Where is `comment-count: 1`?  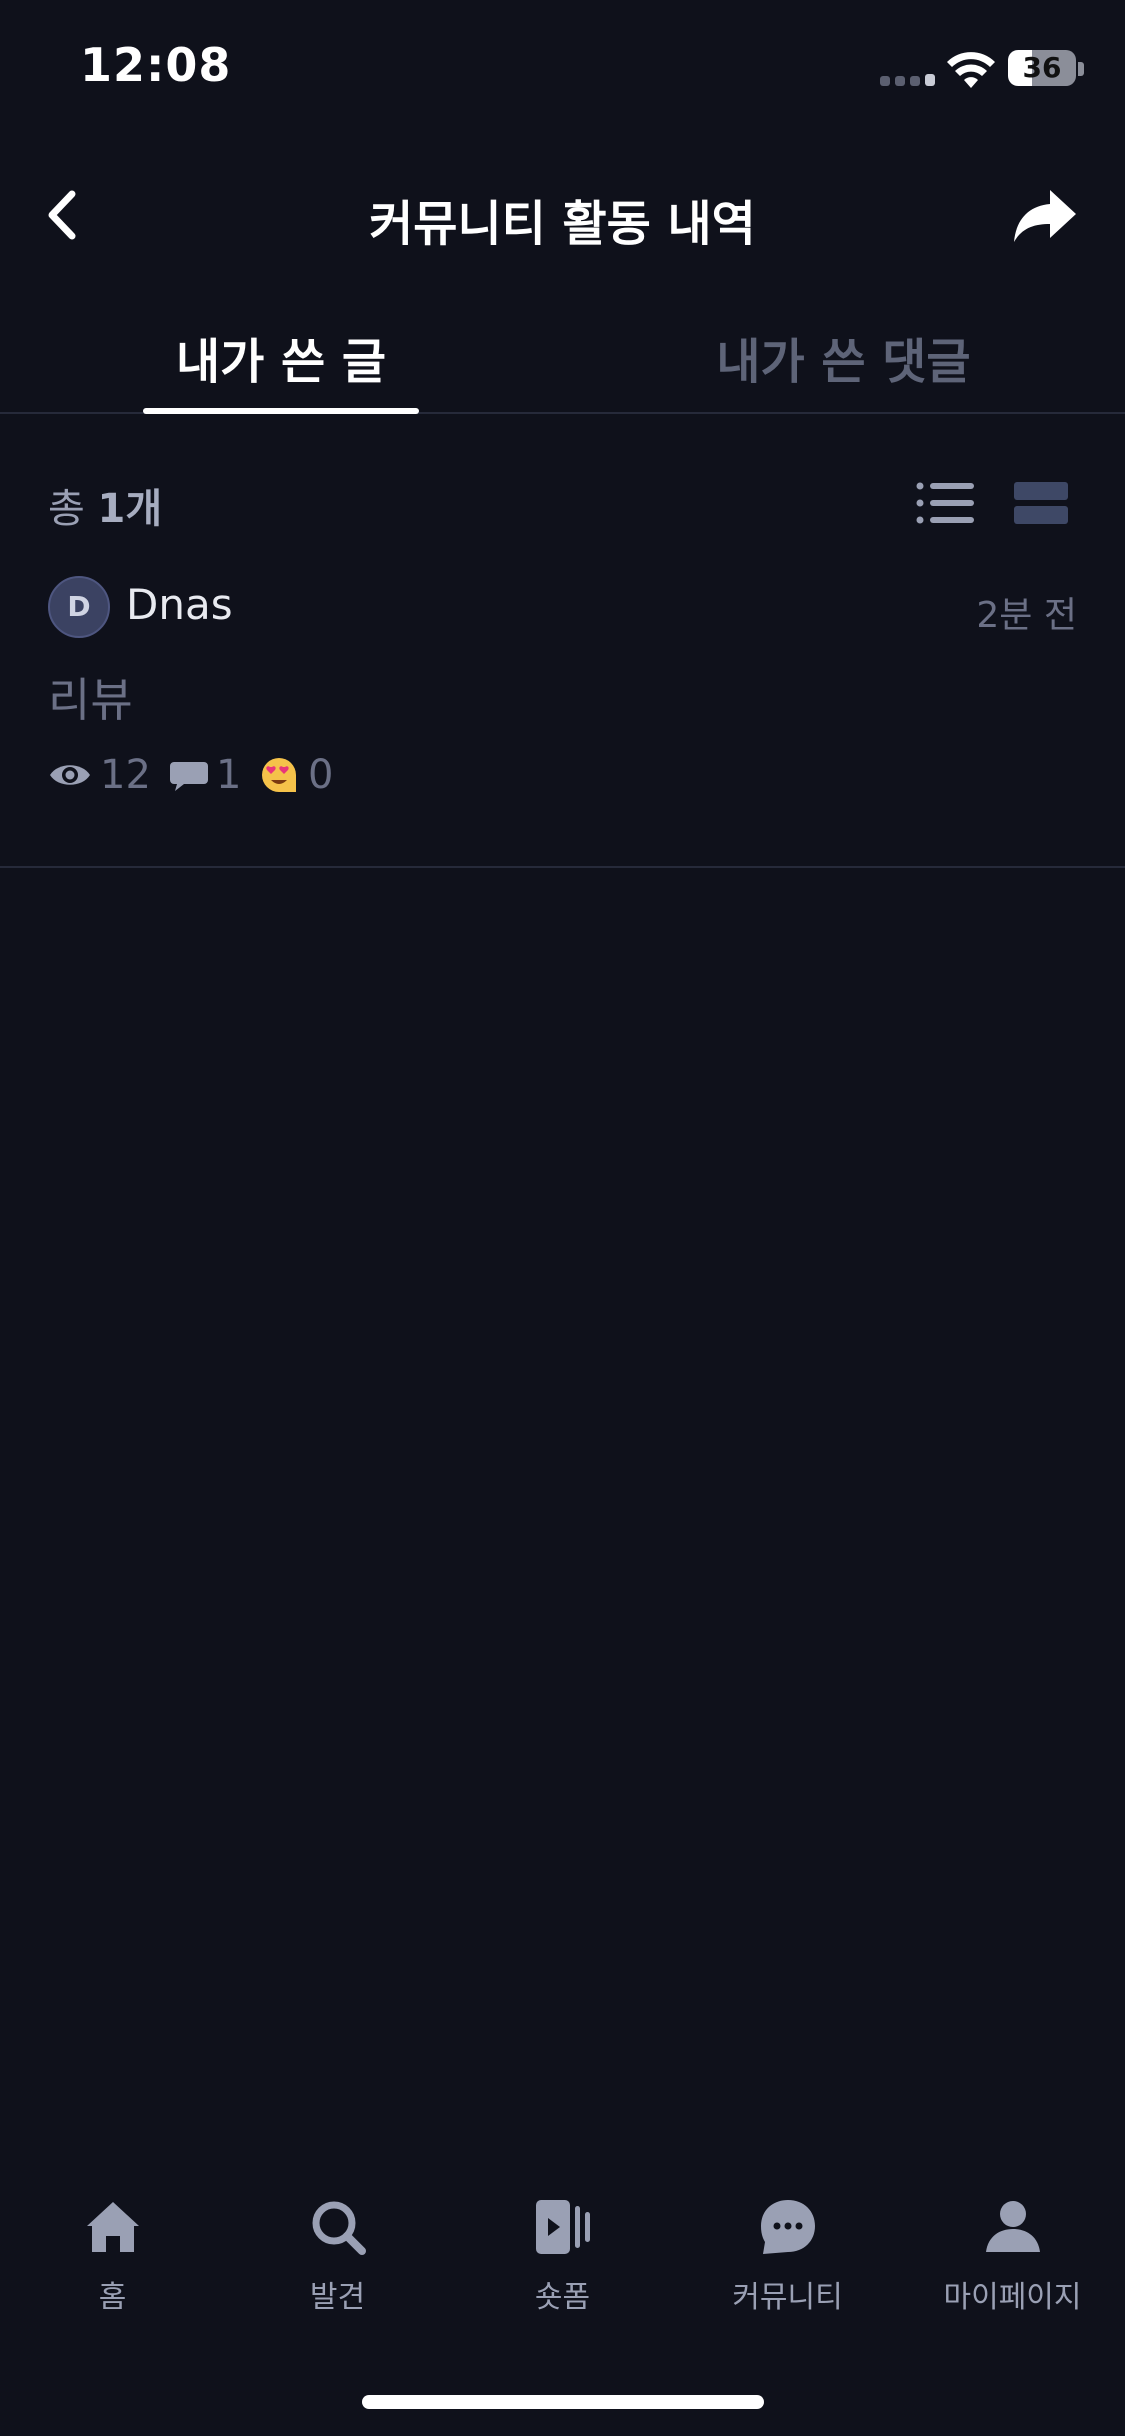 comment-count: 1 is located at coordinates (229, 775).